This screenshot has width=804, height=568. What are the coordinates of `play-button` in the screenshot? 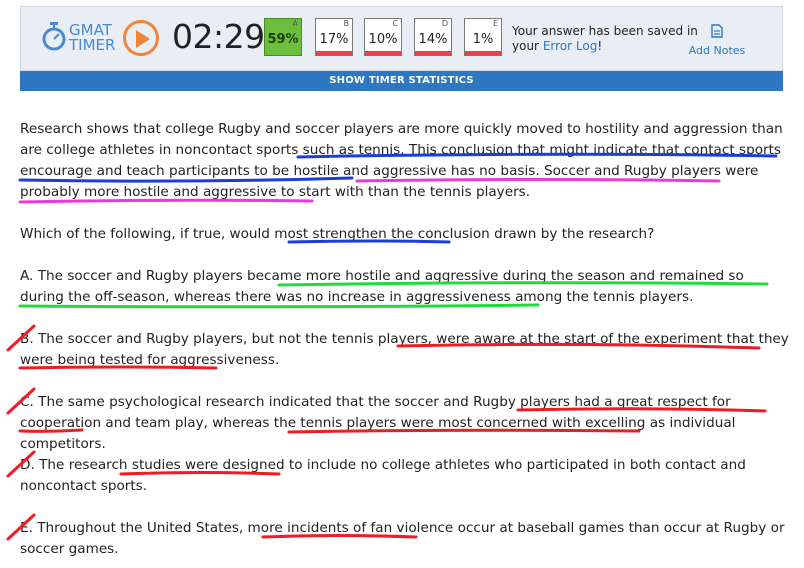 It's located at (141, 38).